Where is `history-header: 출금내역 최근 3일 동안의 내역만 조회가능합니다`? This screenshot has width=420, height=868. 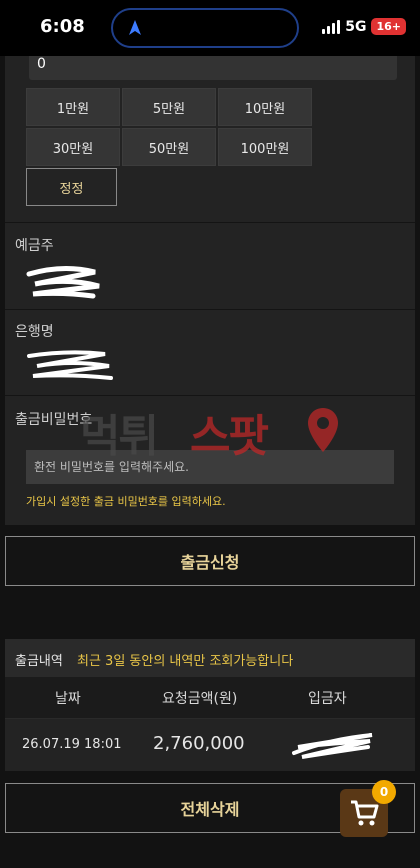
history-header: 출금내역 최근 3일 동안의 내역만 조회가능합니다 is located at coordinates (210, 658).